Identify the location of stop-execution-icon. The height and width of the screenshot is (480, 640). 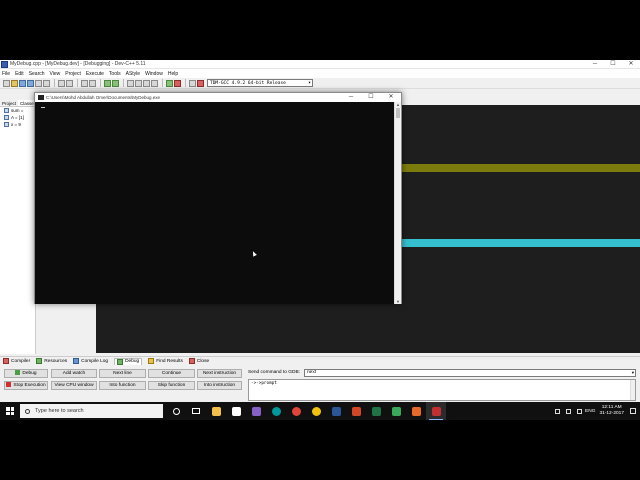
(177, 83).